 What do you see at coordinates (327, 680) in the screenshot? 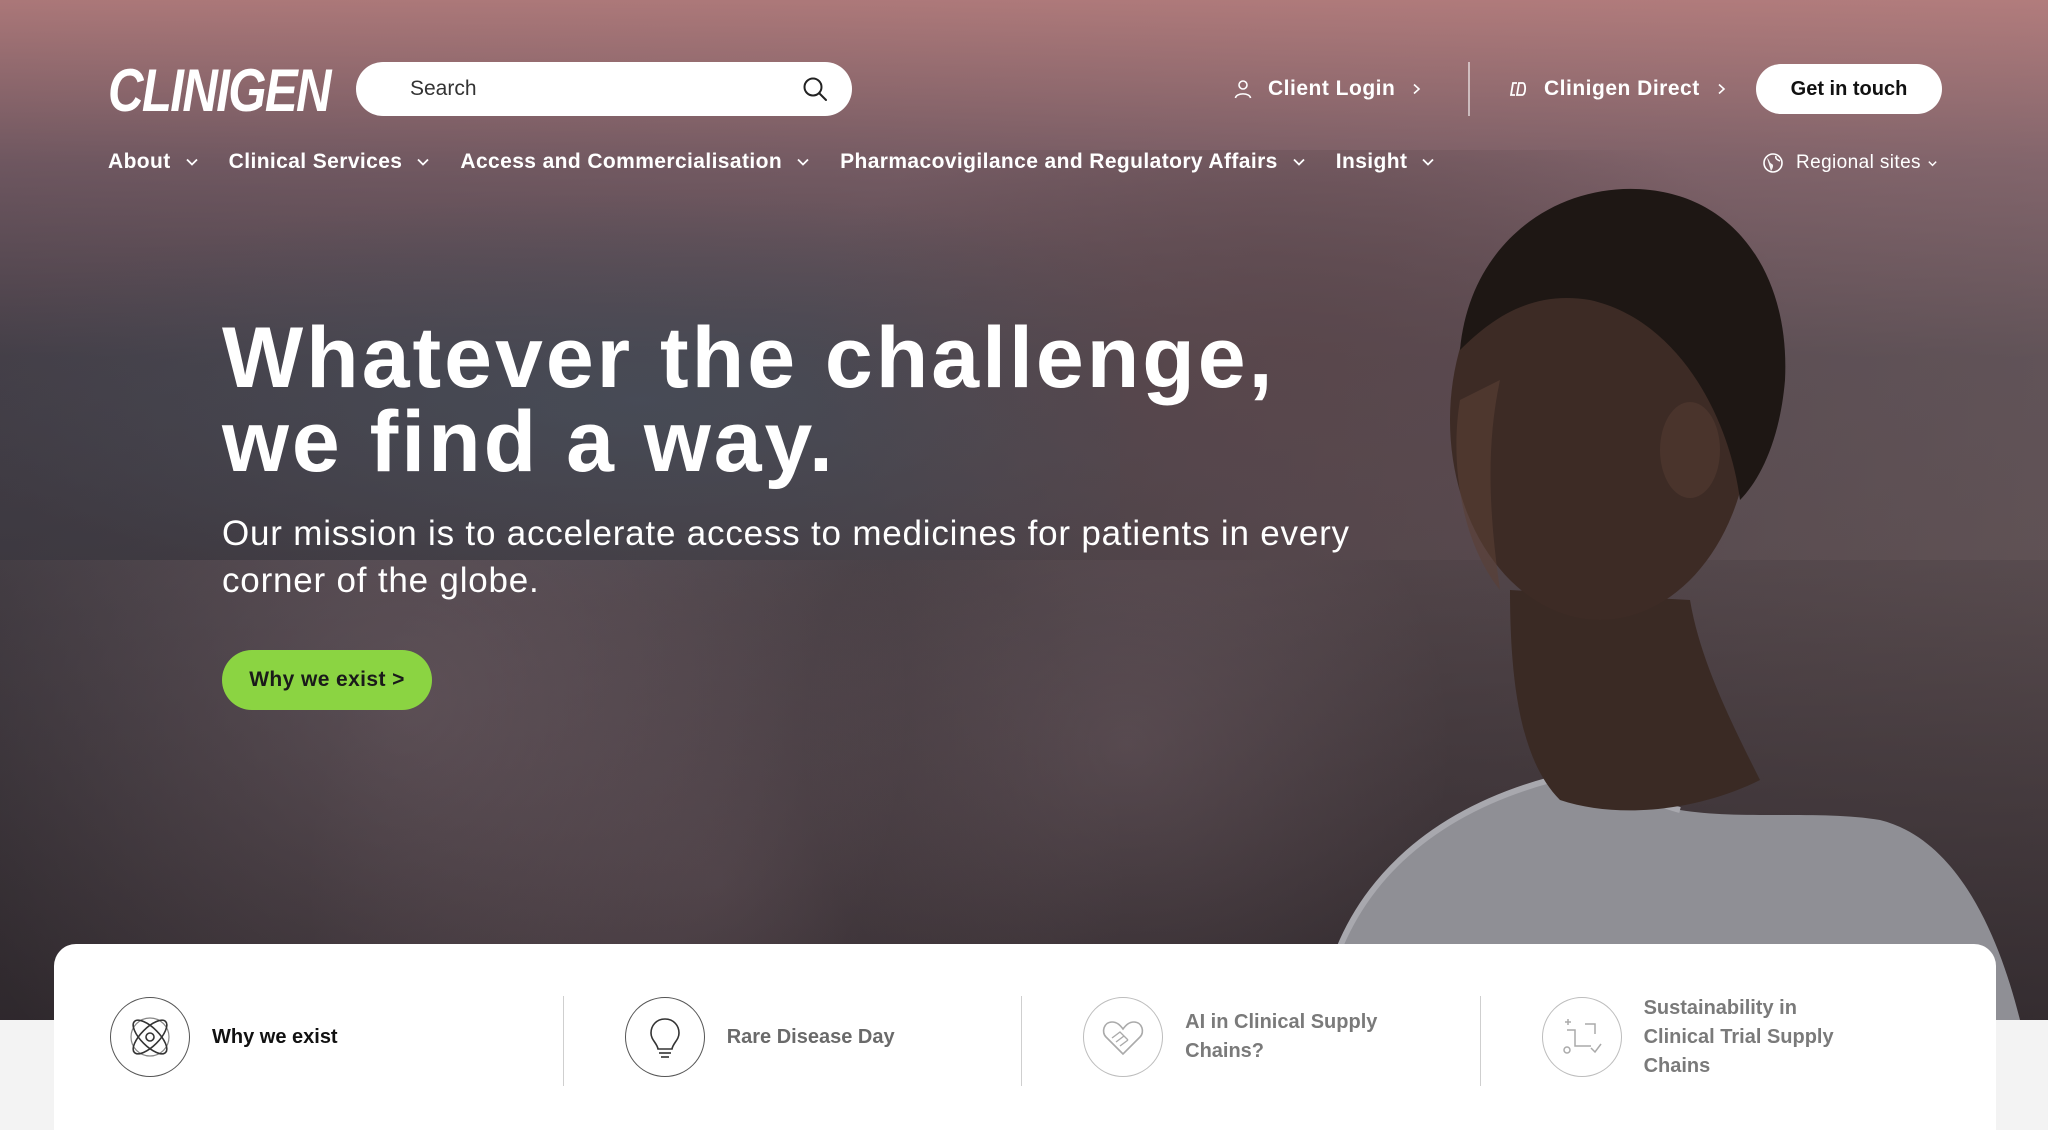
I see `why-we-exist-button: Why we exist >` at bounding box center [327, 680].